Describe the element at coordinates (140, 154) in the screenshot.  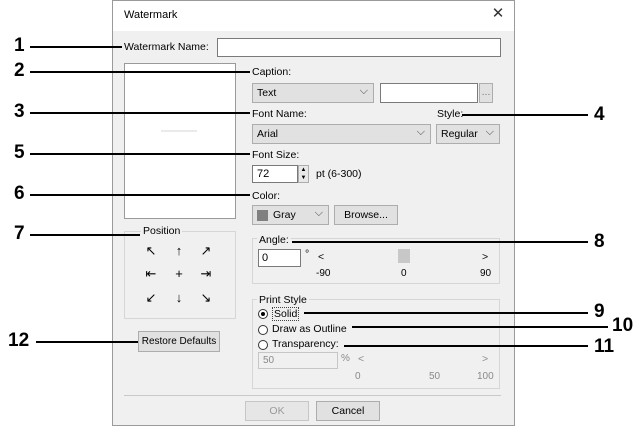
I see `callout-5-line` at that location.